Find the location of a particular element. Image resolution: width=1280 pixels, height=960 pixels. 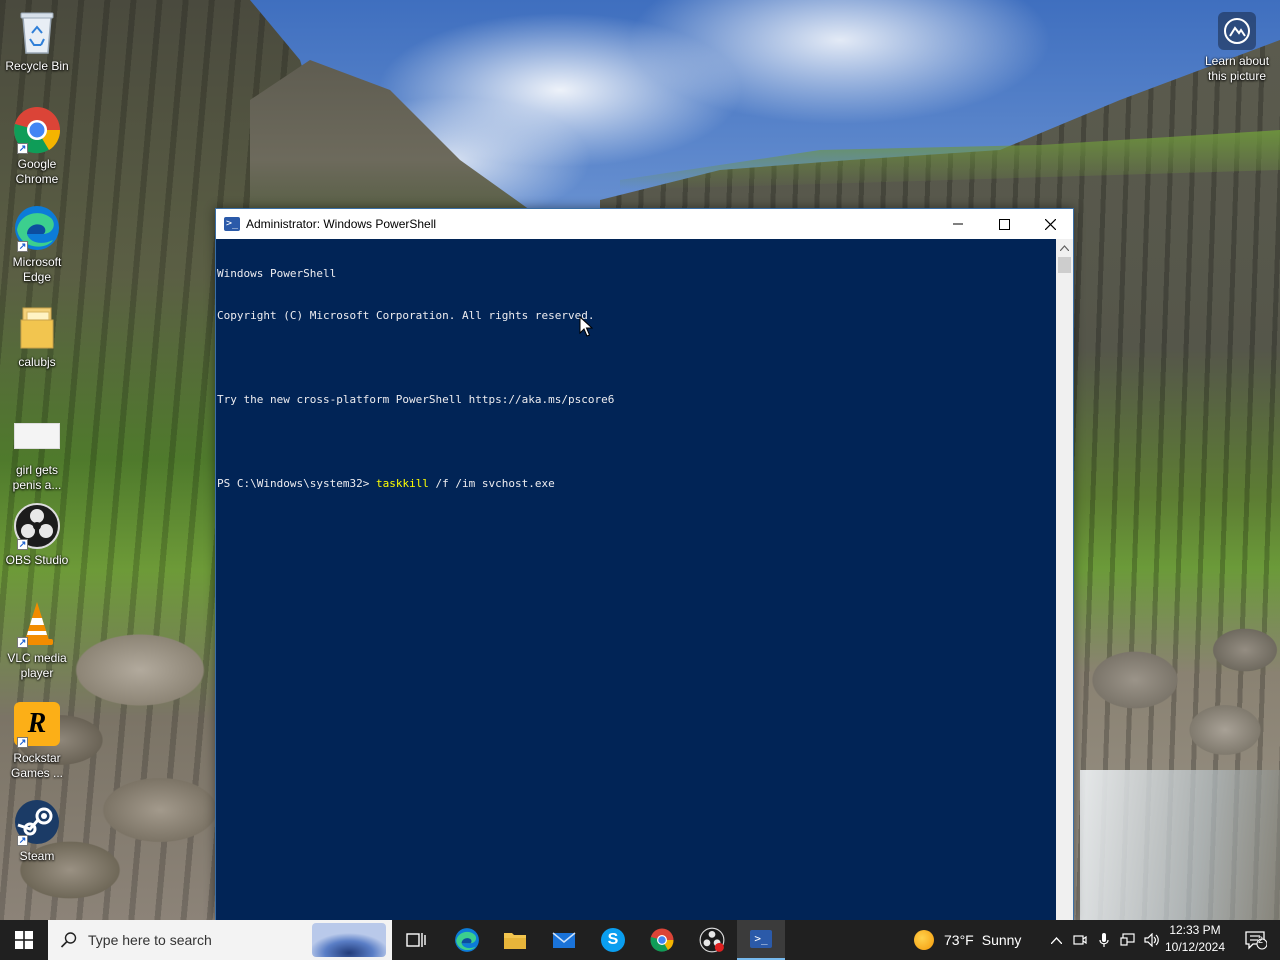

recycle-bin-icon is located at coordinates (37, 32).